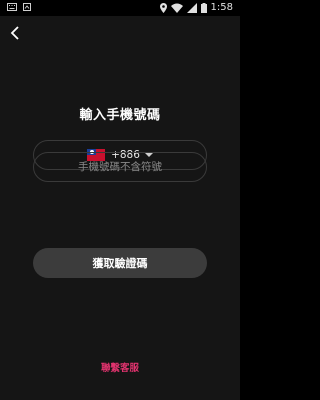 The image size is (320, 400). Describe the element at coordinates (120, 8) in the screenshot. I see `status-bar: 1:58` at that location.